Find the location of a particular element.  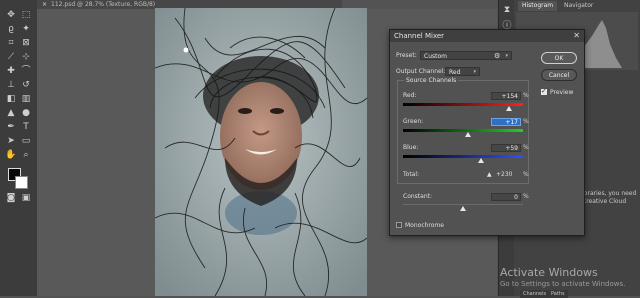

green-slider-thumb is located at coordinates (468, 134).